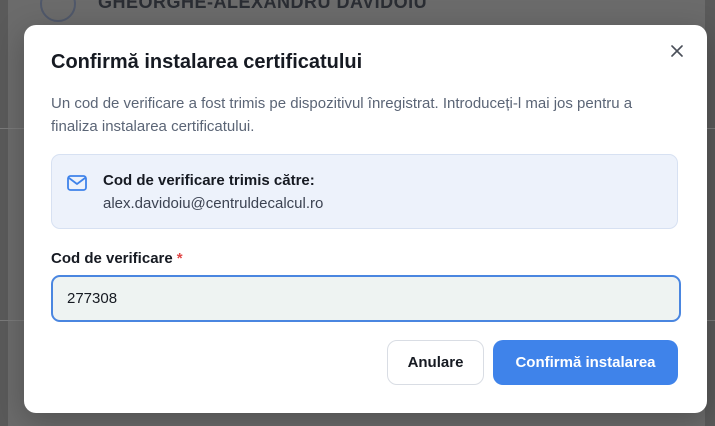 Image resolution: width=715 pixels, height=426 pixels. Describe the element at coordinates (435, 362) in the screenshot. I see `cancel-button: Anulare` at that location.